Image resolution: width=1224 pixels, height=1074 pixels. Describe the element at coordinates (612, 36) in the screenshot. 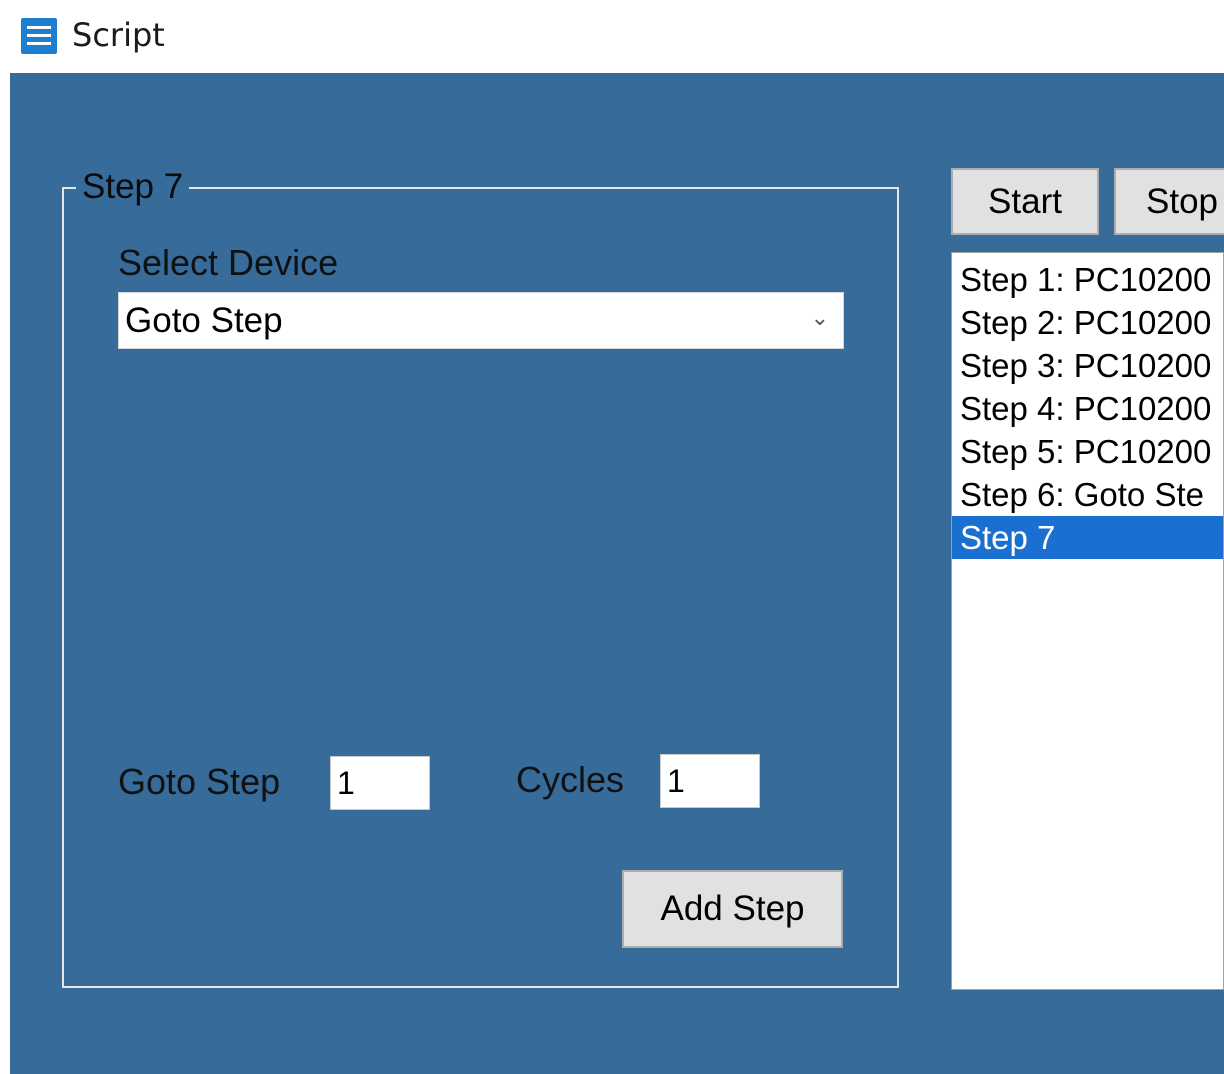

I see `title-bar: Script` at that location.